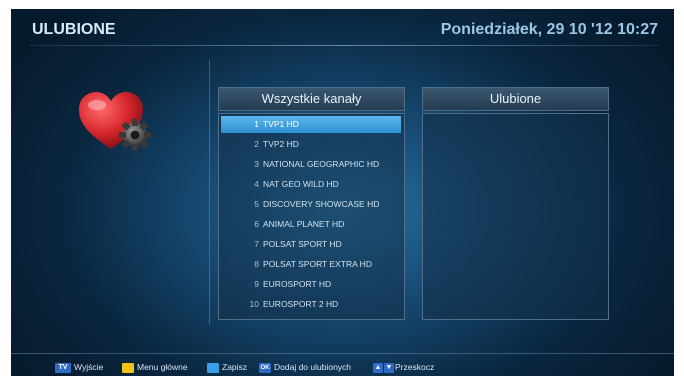 The width and height of the screenshot is (684, 385). I want to click on ok-key-icon: OK, so click(265, 367).